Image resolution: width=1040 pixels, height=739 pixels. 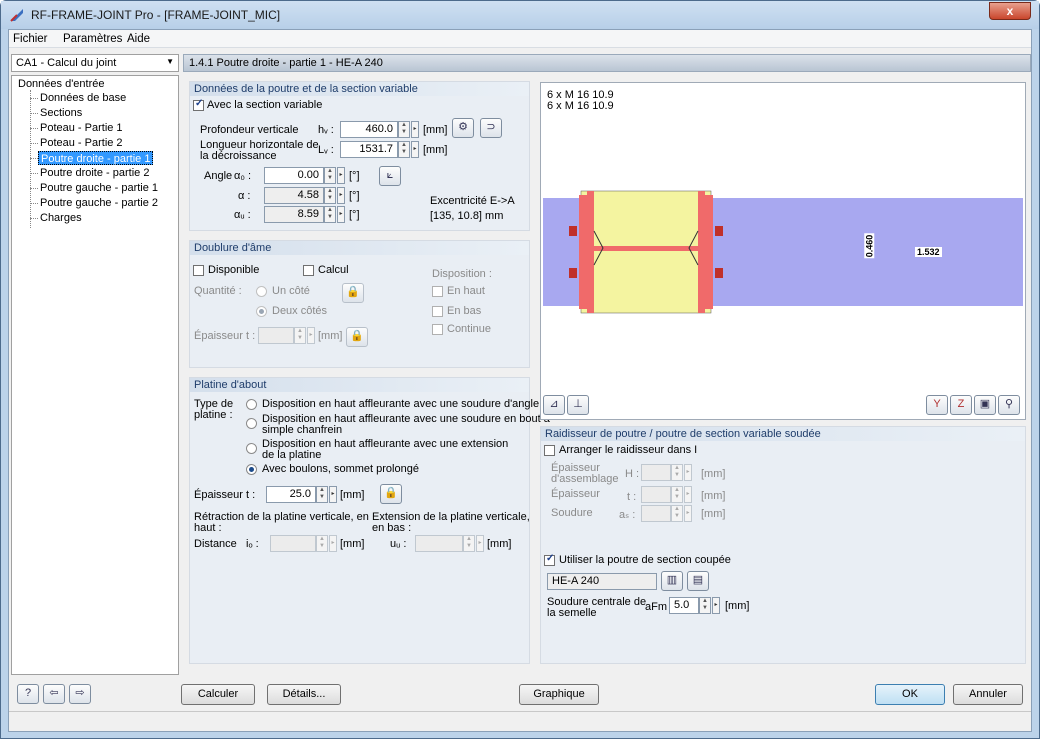 What do you see at coordinates (249, 130) in the screenshot?
I see `profondeur-label: Profondeur verticale` at bounding box center [249, 130].